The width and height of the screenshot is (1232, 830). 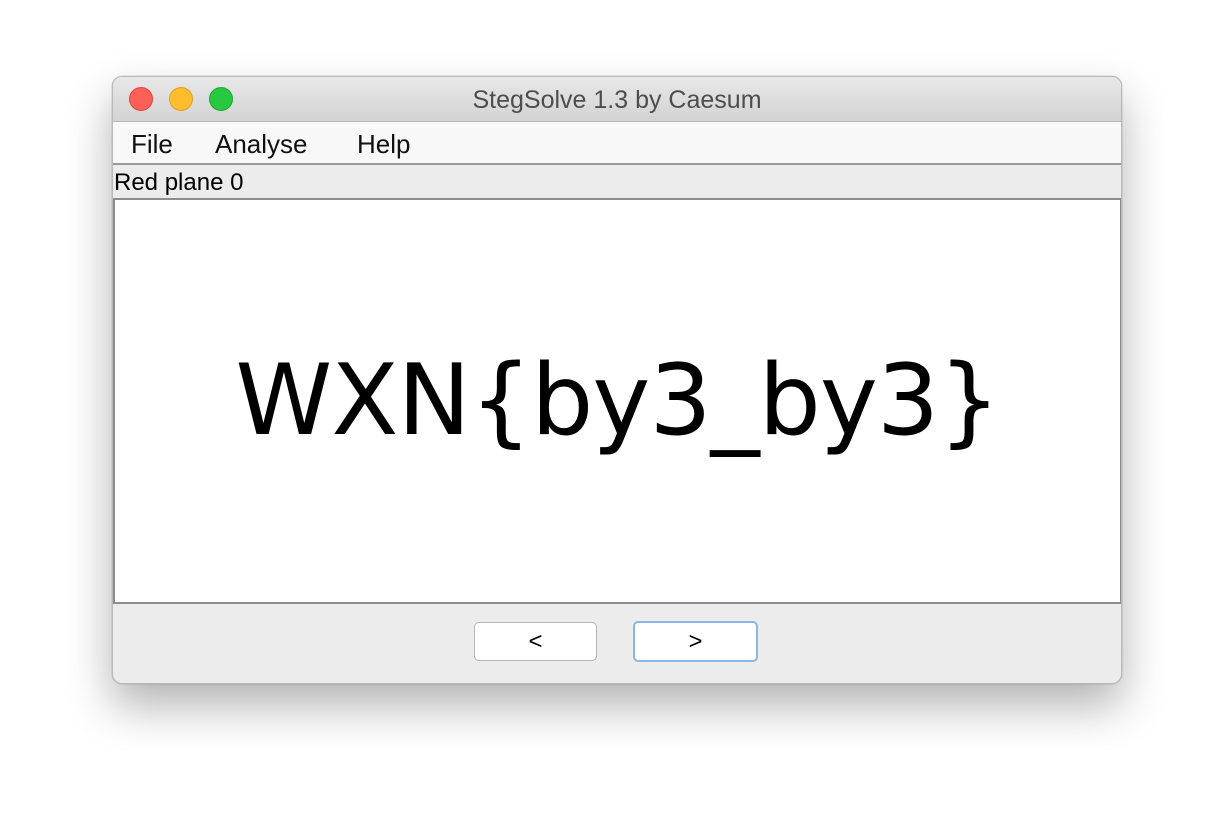 I want to click on image-flag-text: WXN{by3_by3}, so click(x=617, y=401).